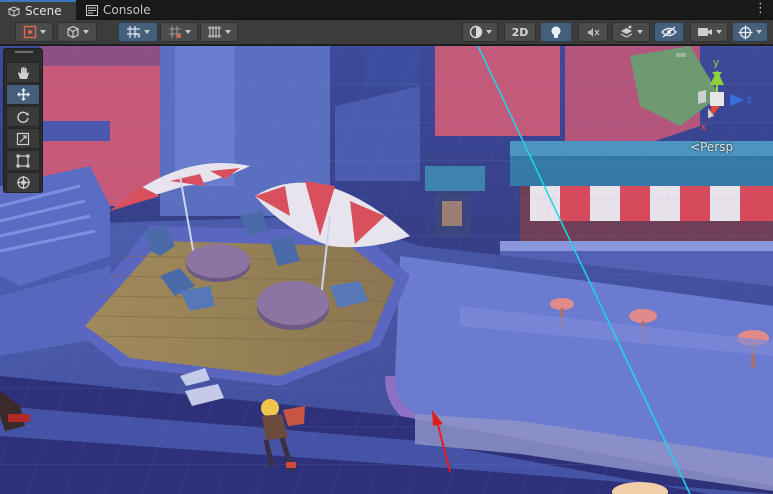 The width and height of the screenshot is (773, 494). Describe the element at coordinates (695, 147) in the screenshot. I see `persp-chevron-icon: <` at that location.